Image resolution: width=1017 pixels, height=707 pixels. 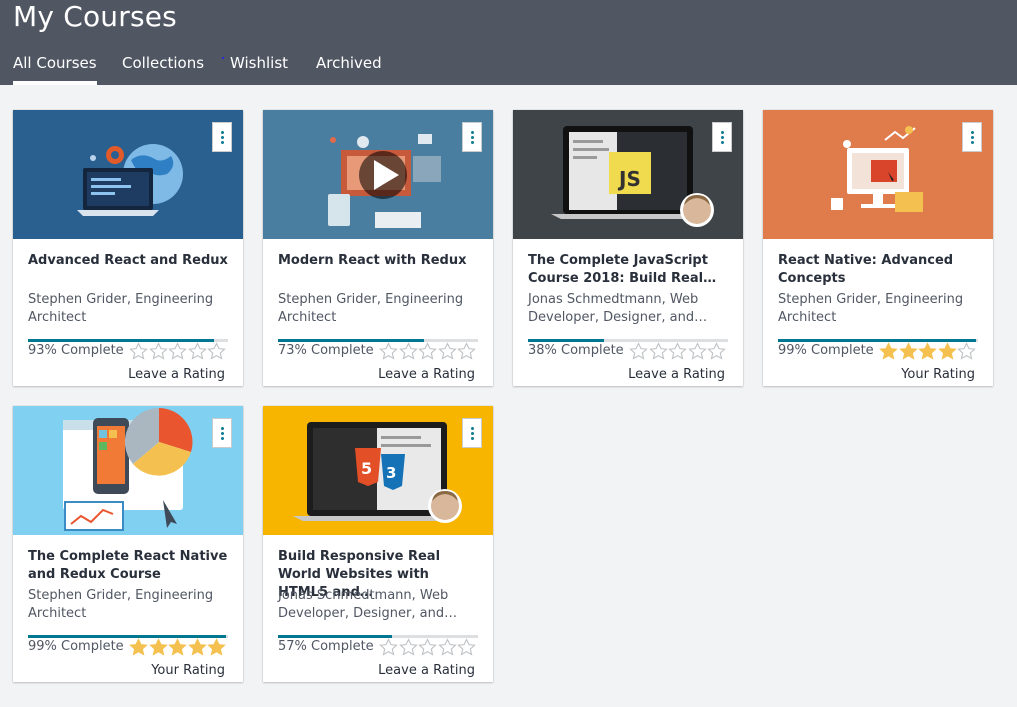 I want to click on developer-laptop-globe-illustration, so click(x=128, y=174).